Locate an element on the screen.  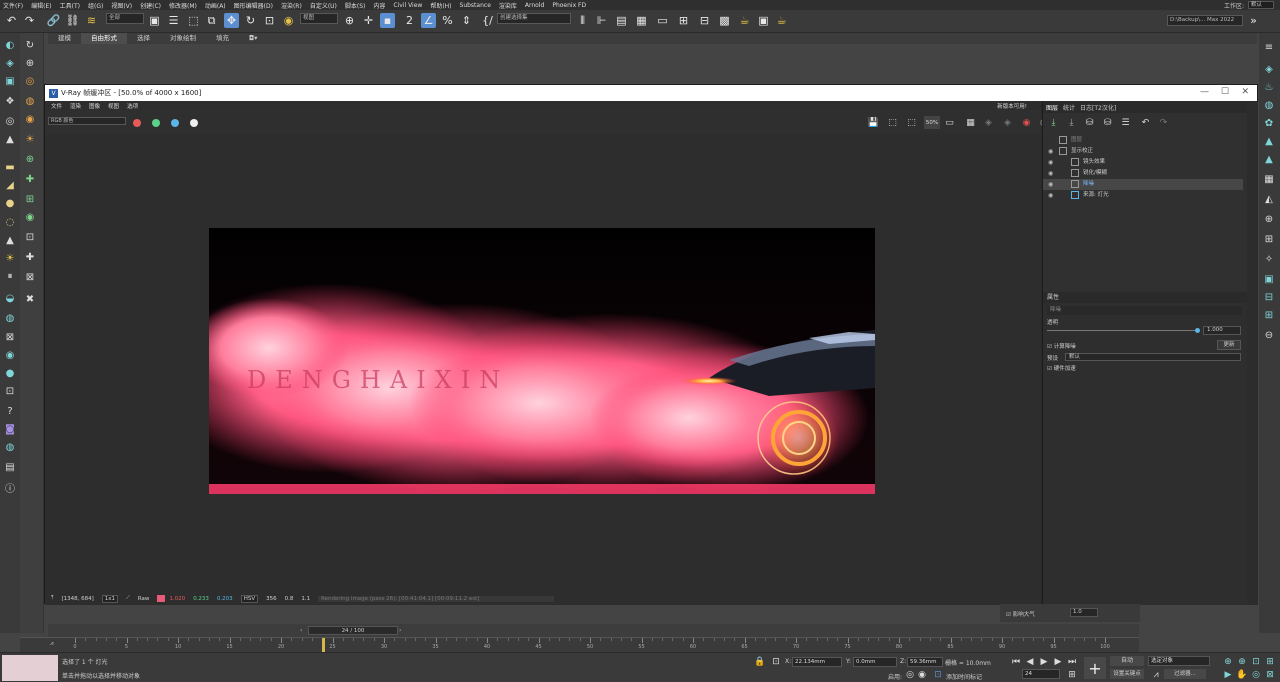
preset-dropdown: 默认 is located at coordinates (1153, 357).